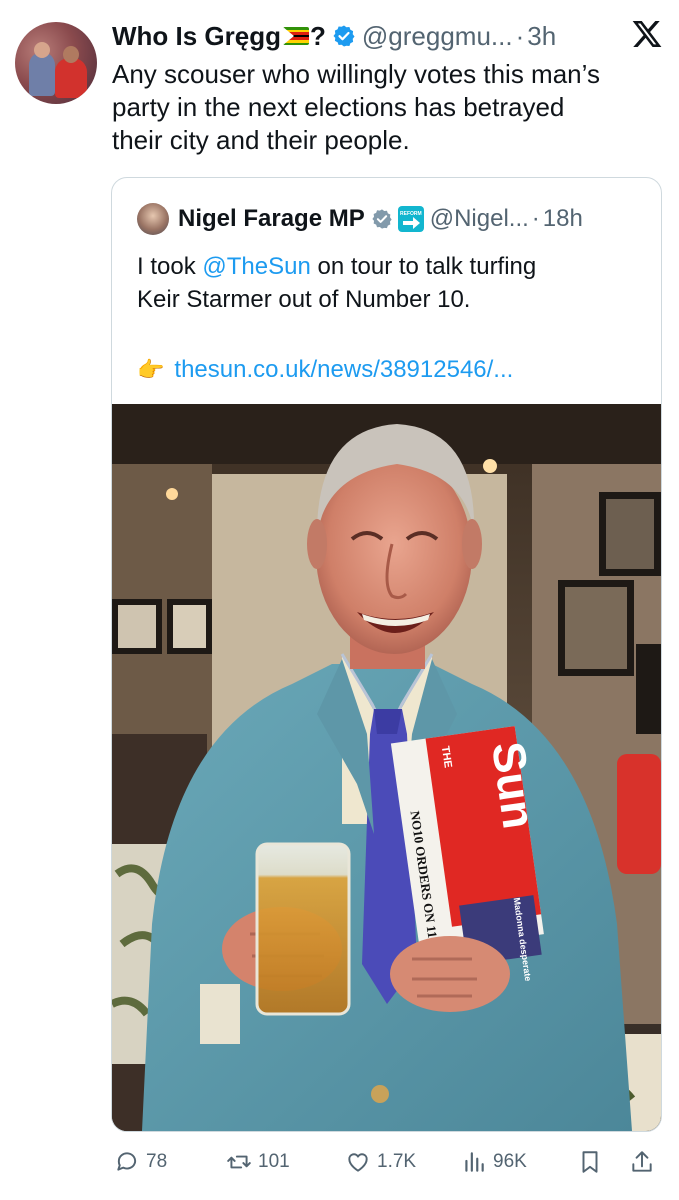 The height and width of the screenshot is (1200, 679). What do you see at coordinates (196, 36) in the screenshot?
I see `author-name: Who Is Gręgg` at bounding box center [196, 36].